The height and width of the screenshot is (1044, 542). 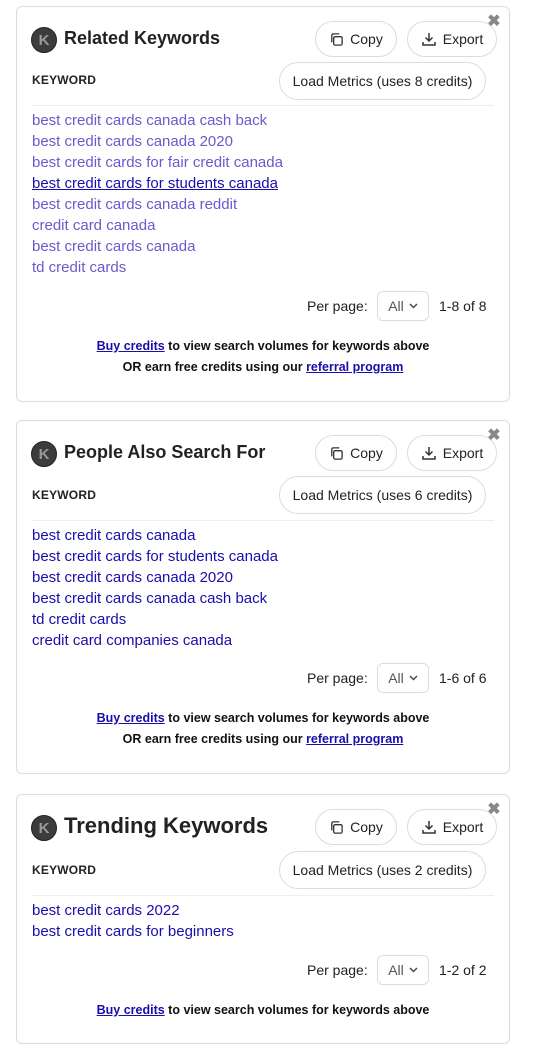 I want to click on list-item: best credit cards 2022, so click(x=133, y=910).